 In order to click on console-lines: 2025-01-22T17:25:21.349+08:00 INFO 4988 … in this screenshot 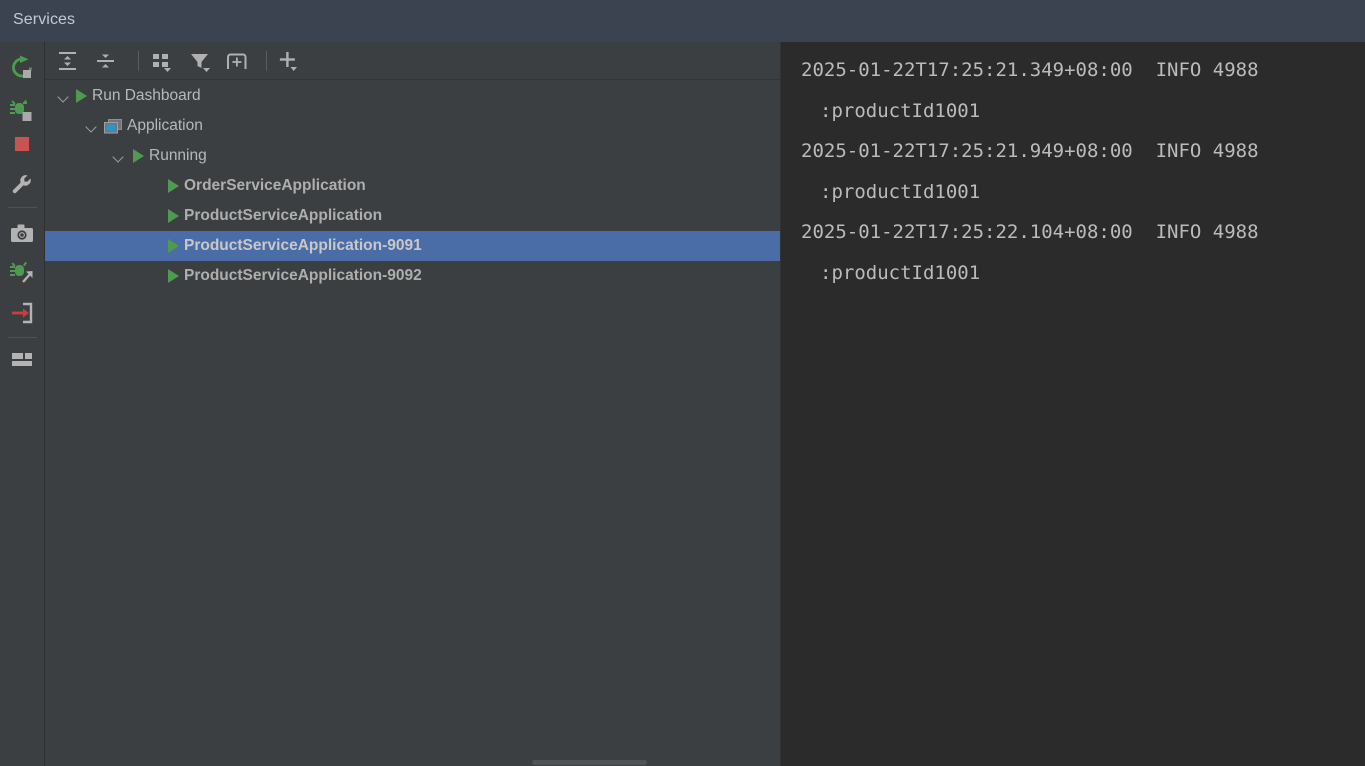, I will do `click(1083, 171)`.